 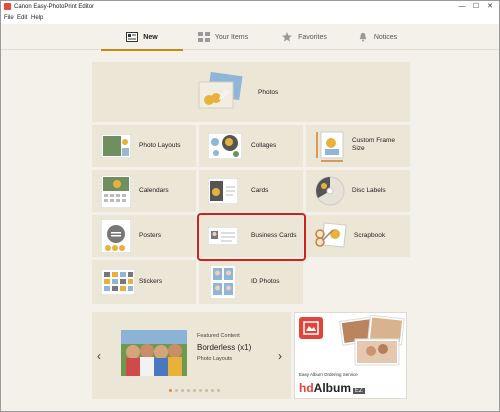 I want to click on tile-id-photos: ID Photos, so click(x=251, y=282).